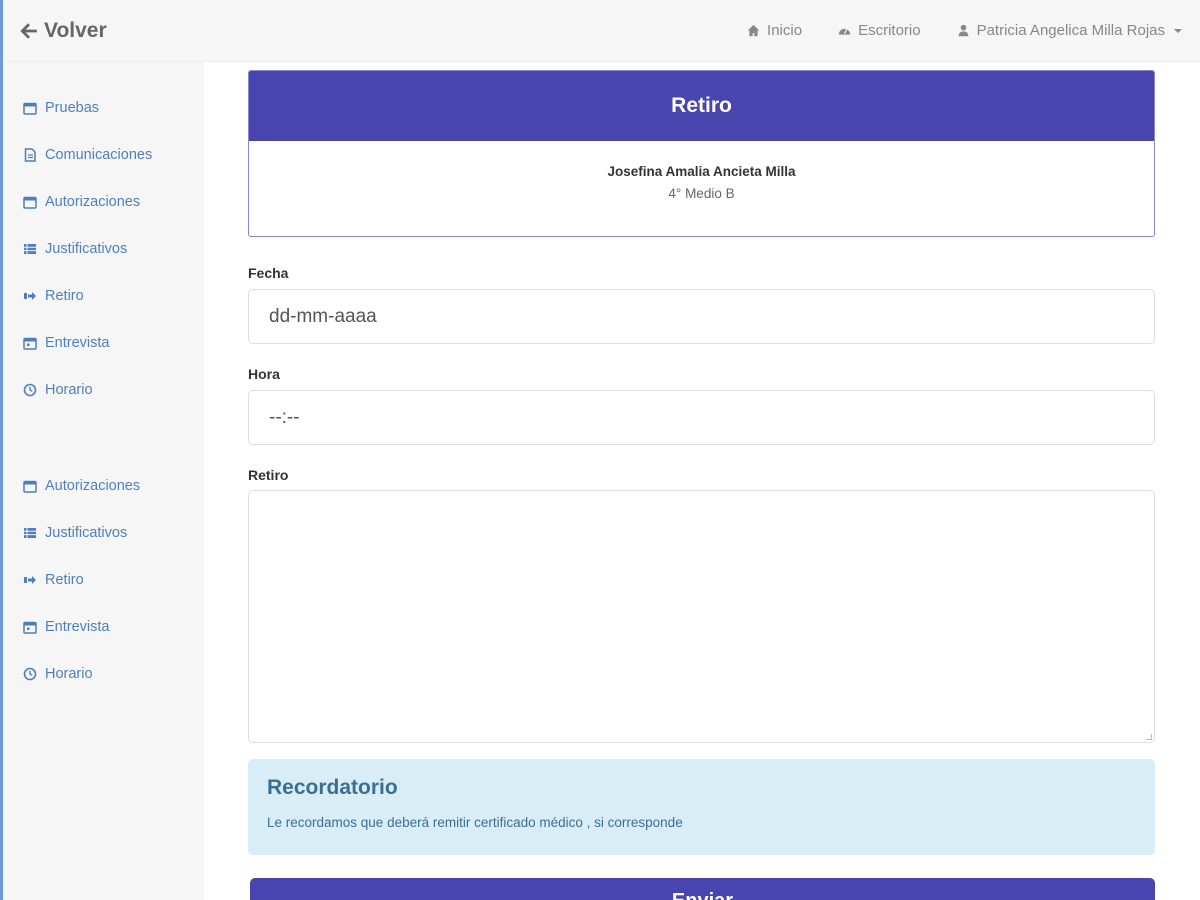 The image size is (1200, 900). Describe the element at coordinates (332, 787) in the screenshot. I see `alert-title: Recordatorio` at that location.